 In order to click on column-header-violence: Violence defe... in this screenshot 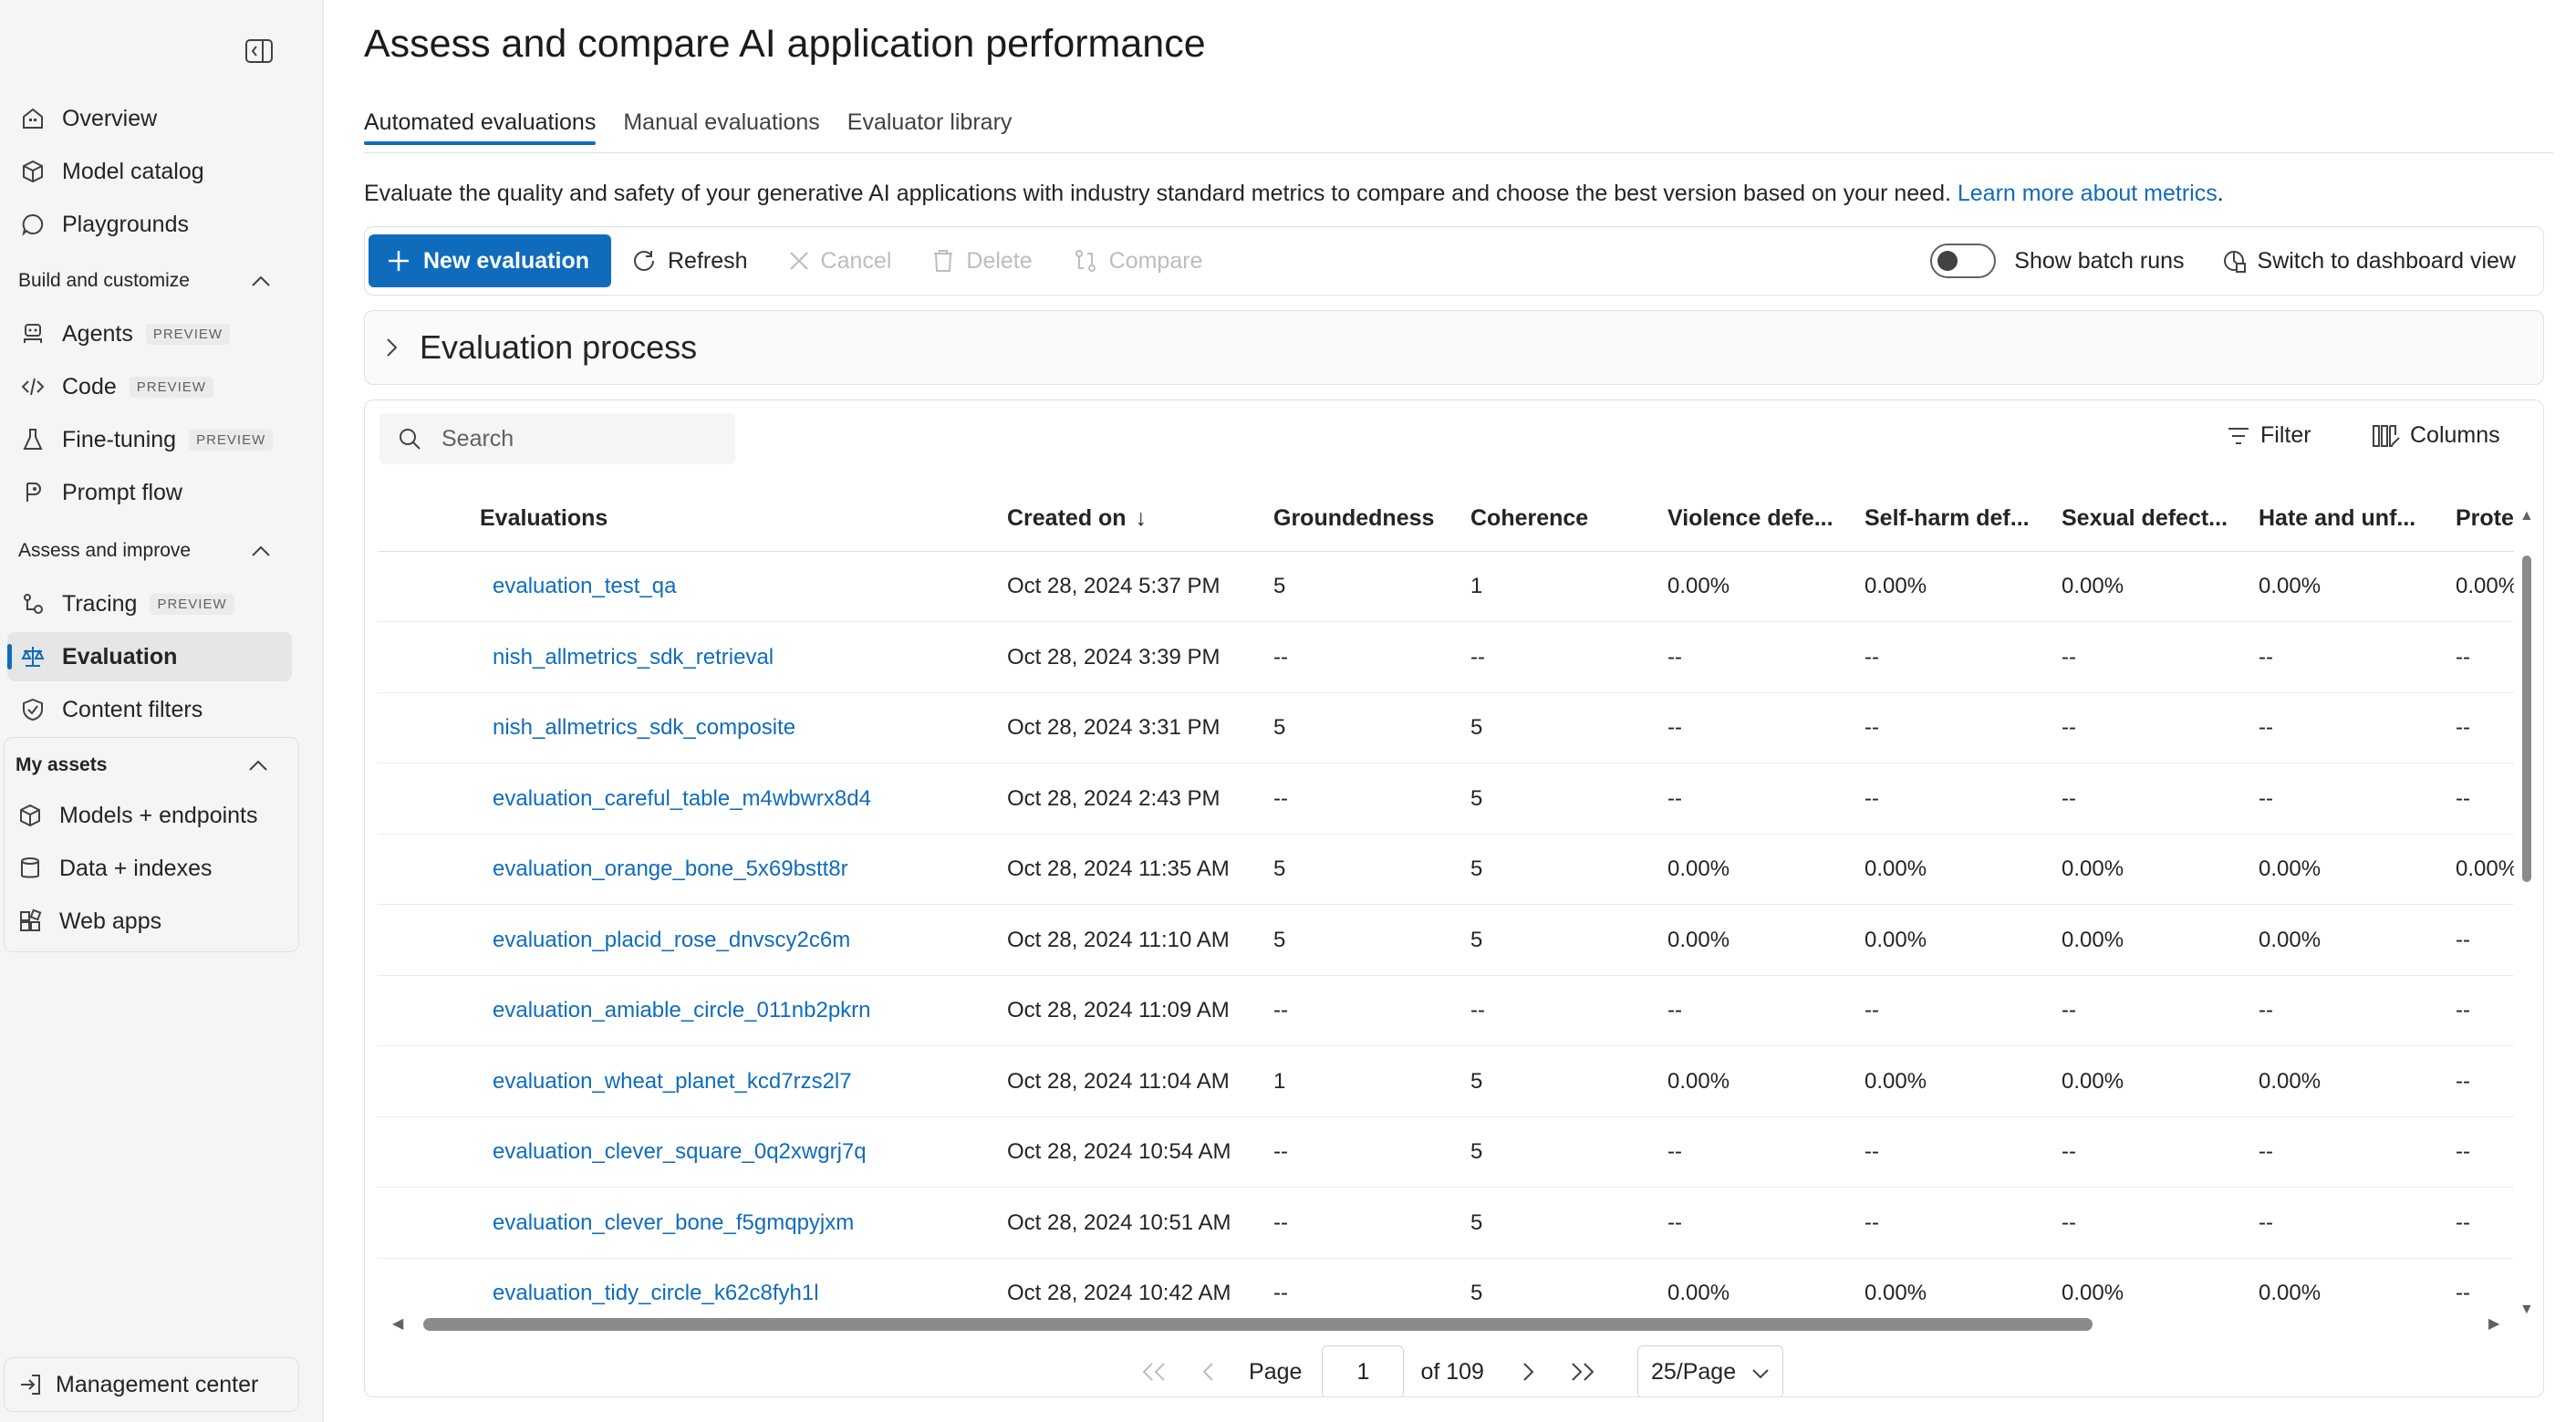, I will do `click(1765, 518)`.